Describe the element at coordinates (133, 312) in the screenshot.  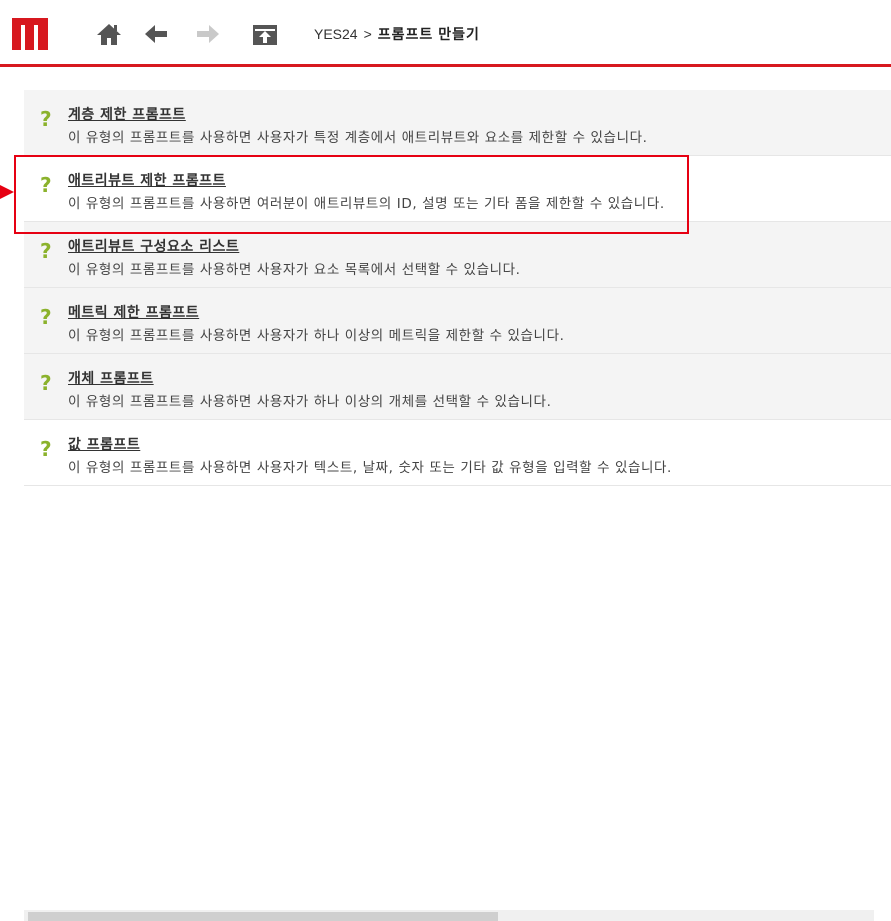
I see `prompt-type-link: 메트릭 제한 프롬프트` at that location.